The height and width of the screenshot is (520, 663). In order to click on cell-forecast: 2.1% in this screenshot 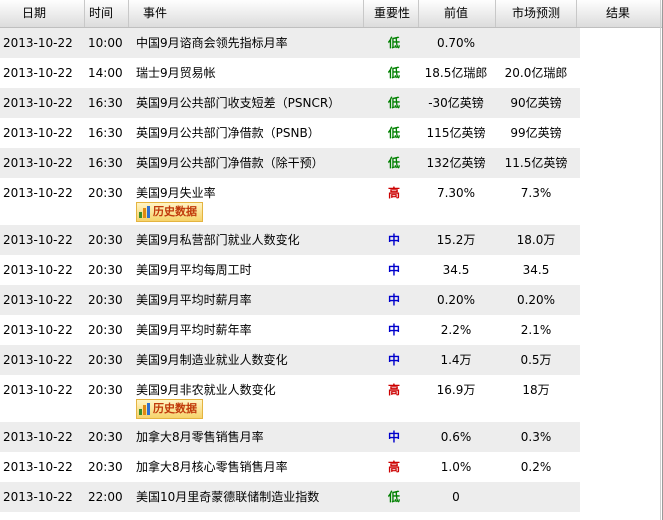, I will do `click(536, 330)`.